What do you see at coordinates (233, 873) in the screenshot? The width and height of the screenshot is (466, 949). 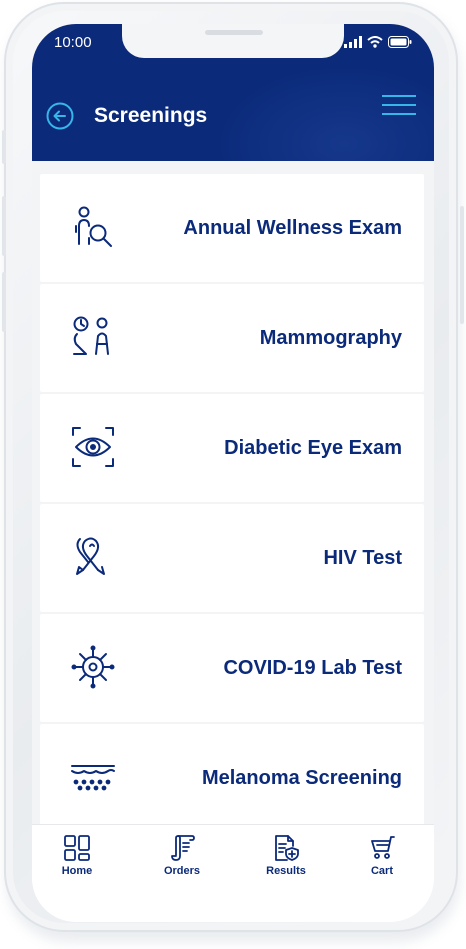 I see `bottom-tab-bar: Home Orders Results Cart` at bounding box center [233, 873].